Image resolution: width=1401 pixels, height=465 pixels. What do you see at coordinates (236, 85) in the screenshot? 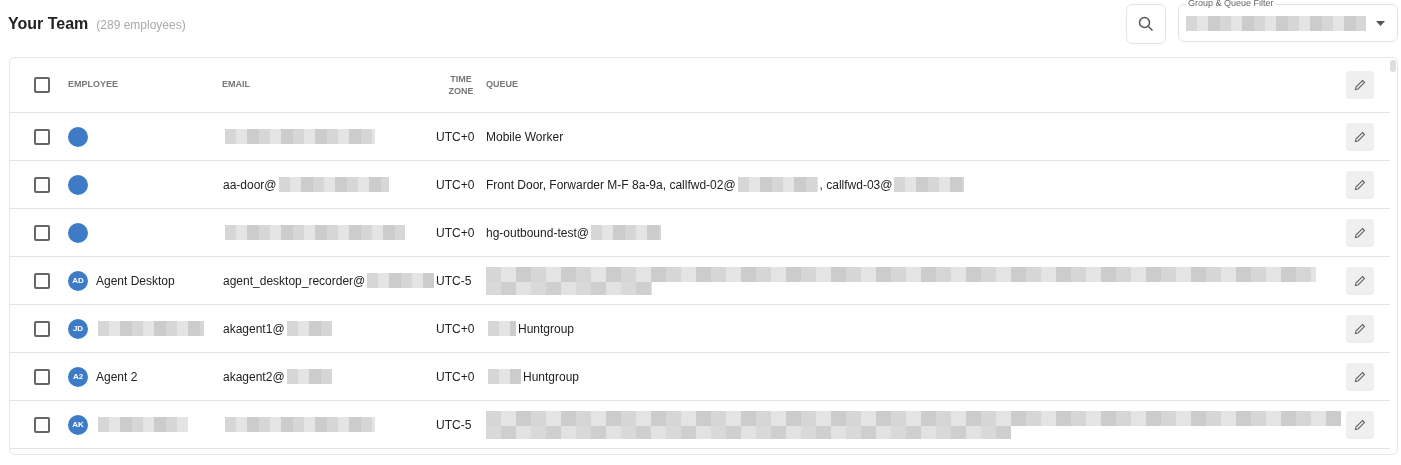
I see `column-header: EMAIL` at bounding box center [236, 85].